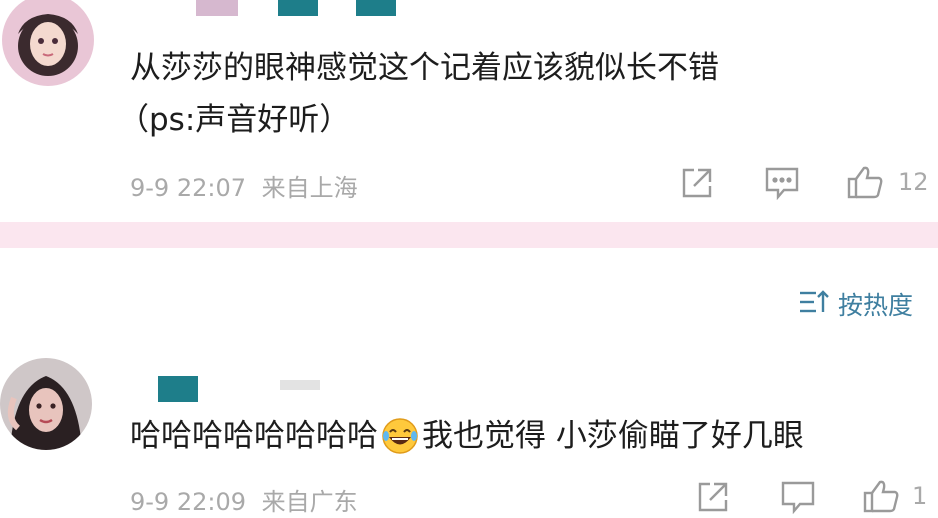 This screenshot has width=938, height=518. I want to click on comment-meta: 9-9 22:07 来自上海, so click(244, 185).